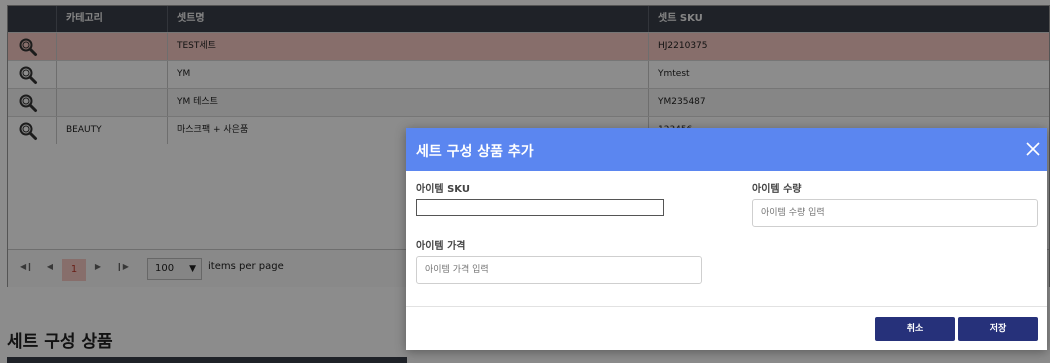 The width and height of the screenshot is (1050, 363). What do you see at coordinates (726, 328) in the screenshot?
I see `modal-footer: 취소 저장` at bounding box center [726, 328].